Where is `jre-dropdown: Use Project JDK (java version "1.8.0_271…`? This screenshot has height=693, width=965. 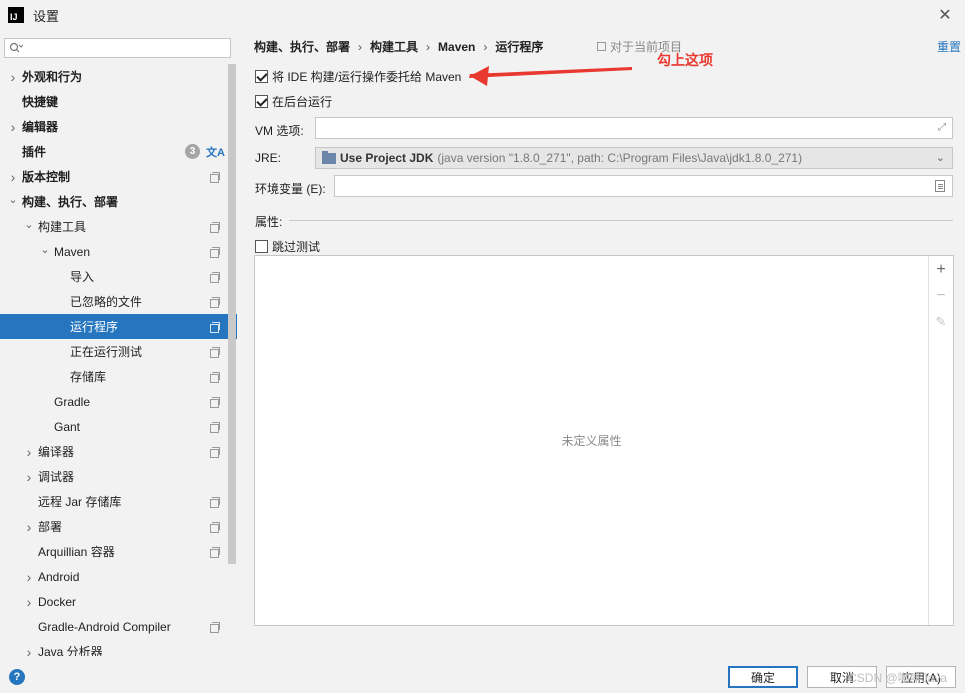
jre-dropdown: Use Project JDK (java version "1.8.0_271… is located at coordinates (634, 158).